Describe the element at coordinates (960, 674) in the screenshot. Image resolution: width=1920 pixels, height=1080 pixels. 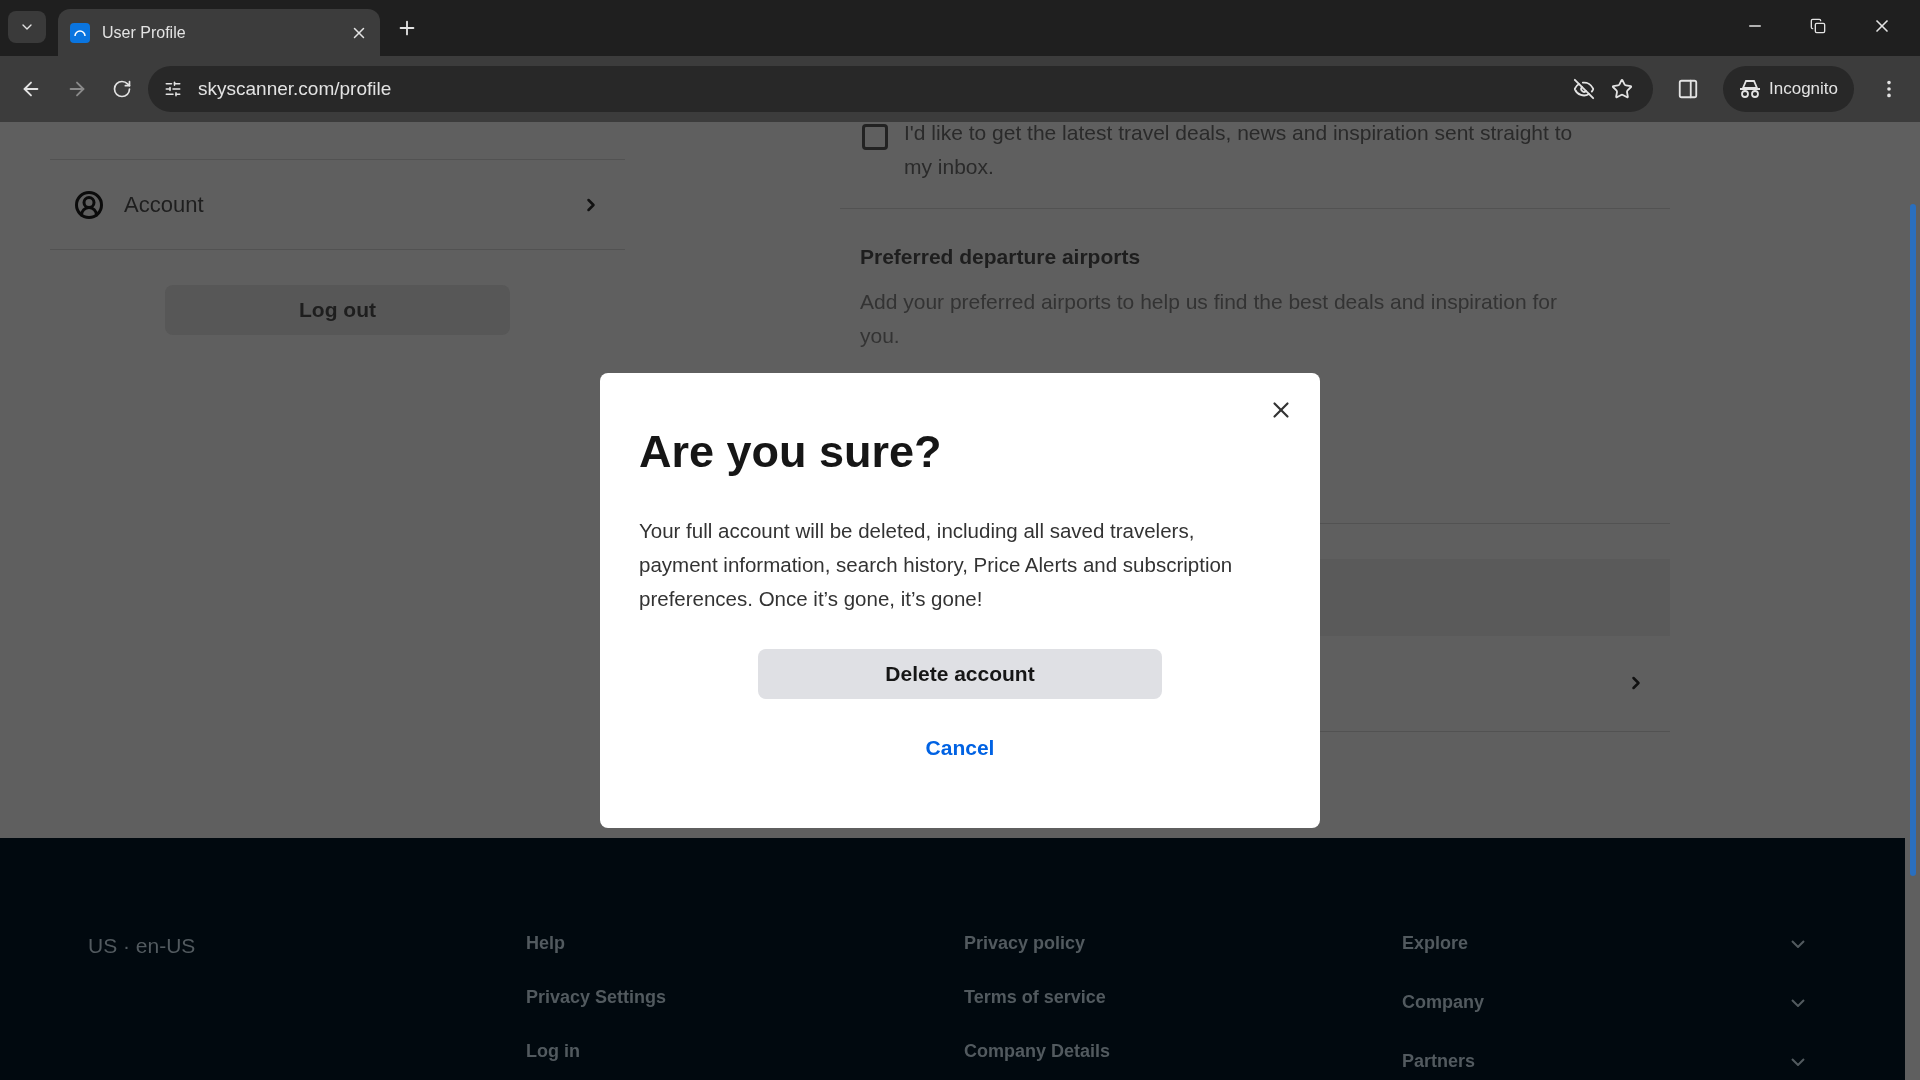
I see `delete-account-button: Delete account` at that location.